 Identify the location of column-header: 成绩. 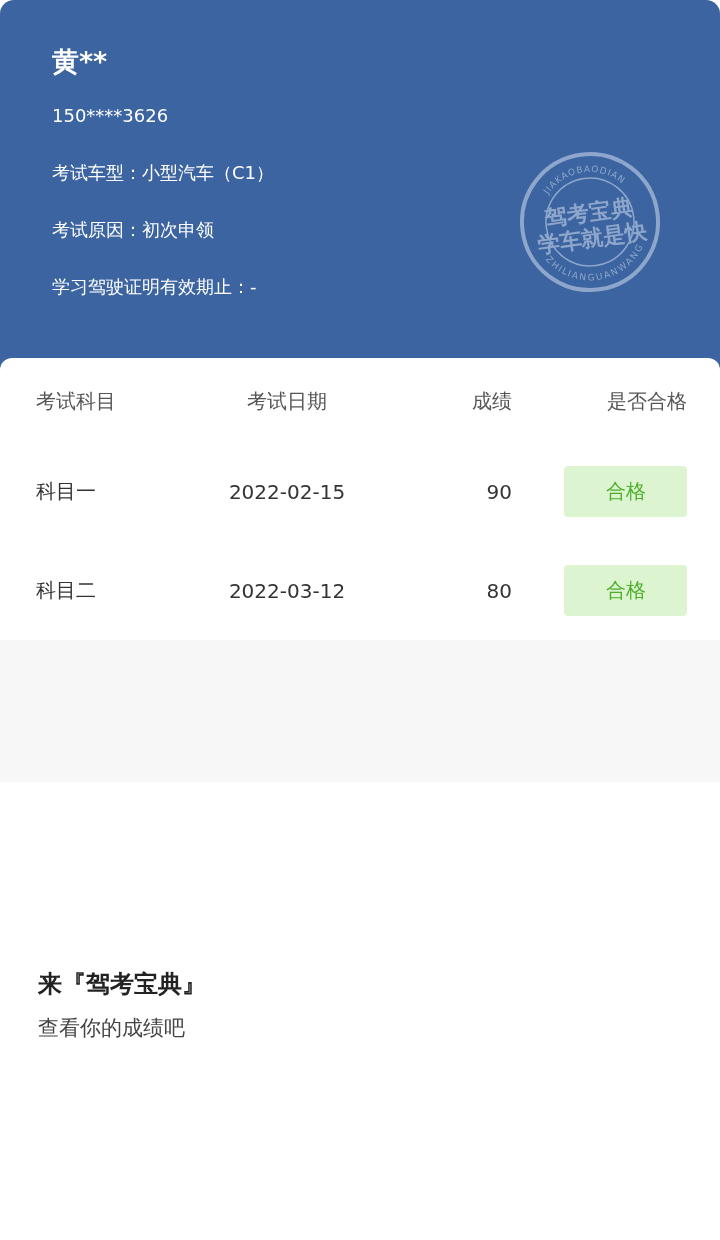
(491, 401).